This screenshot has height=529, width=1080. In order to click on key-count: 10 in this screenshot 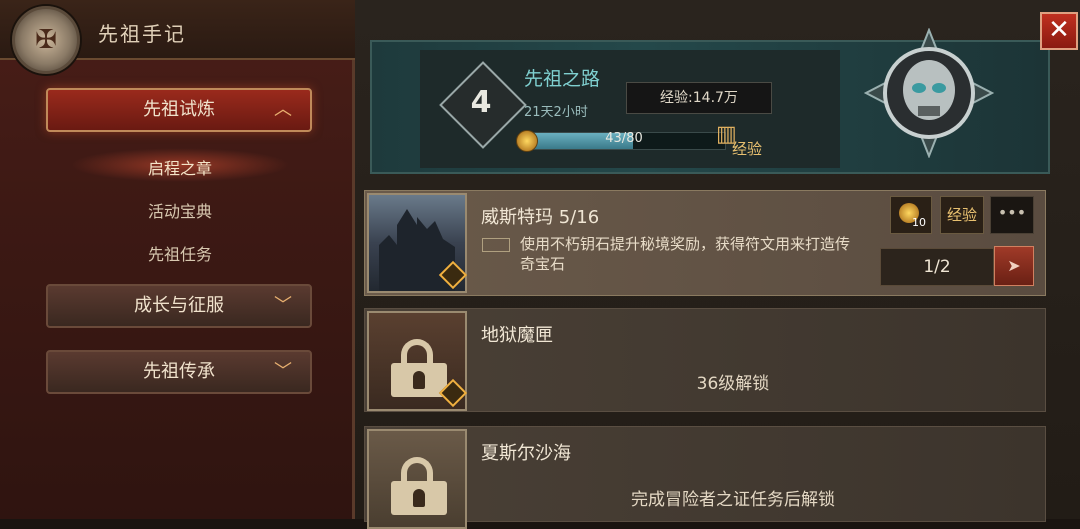, I will do `click(919, 222)`.